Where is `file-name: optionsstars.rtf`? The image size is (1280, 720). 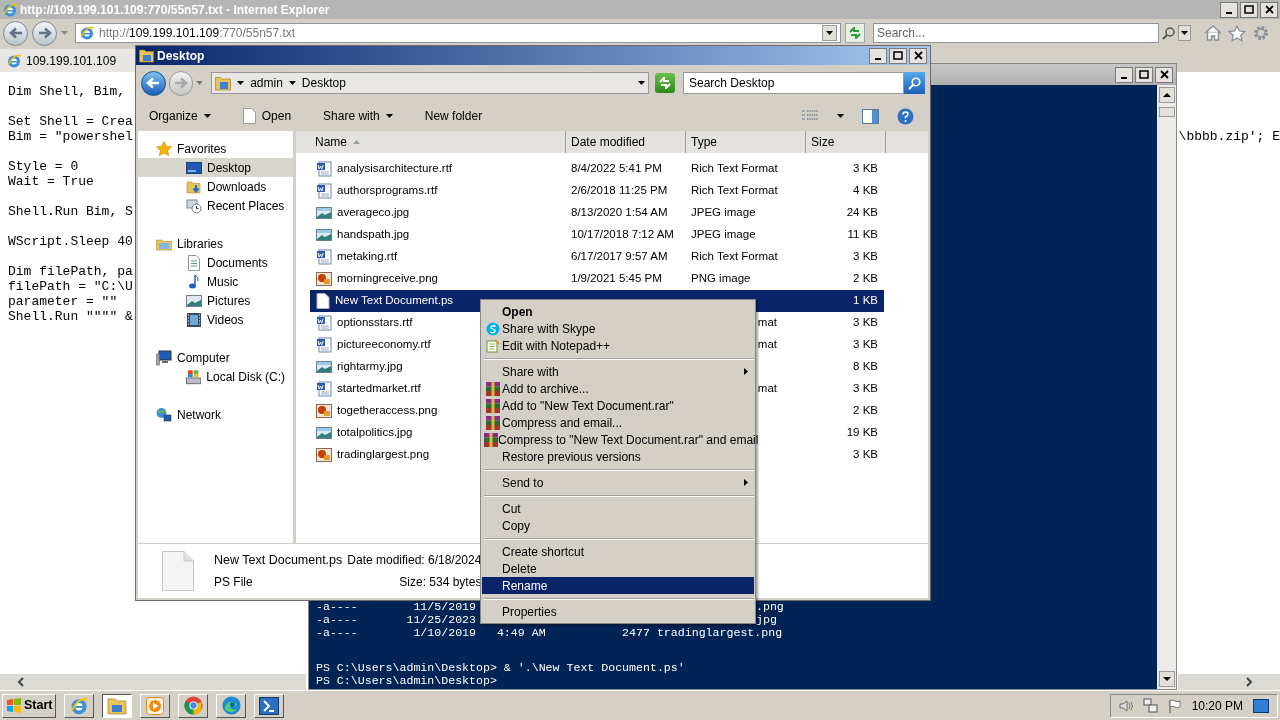
file-name: optionsstars.rtf is located at coordinates (375, 323).